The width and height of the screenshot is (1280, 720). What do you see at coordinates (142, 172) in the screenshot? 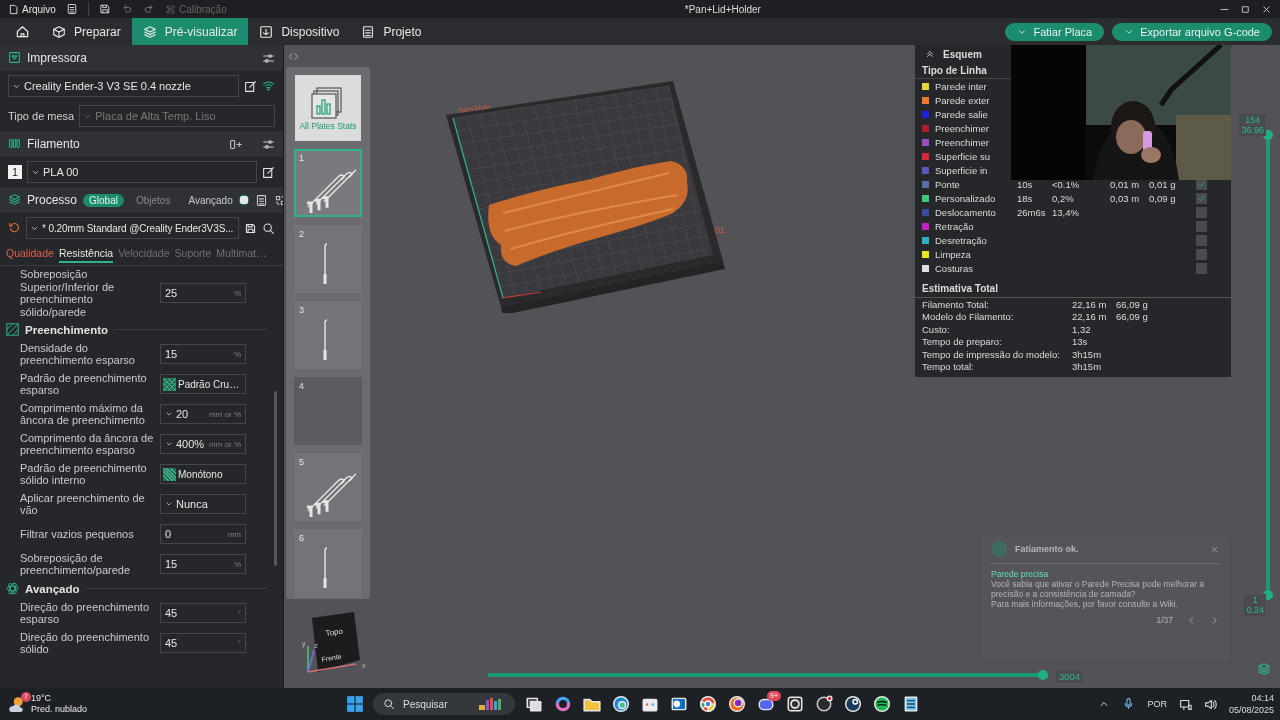
I see `filament-dropdown: PLA 00` at bounding box center [142, 172].